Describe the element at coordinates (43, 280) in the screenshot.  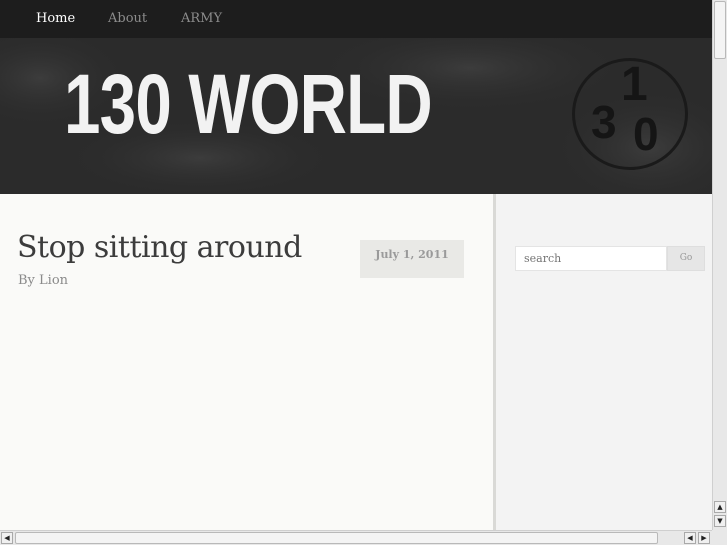
I see `post-author: By Lion` at that location.